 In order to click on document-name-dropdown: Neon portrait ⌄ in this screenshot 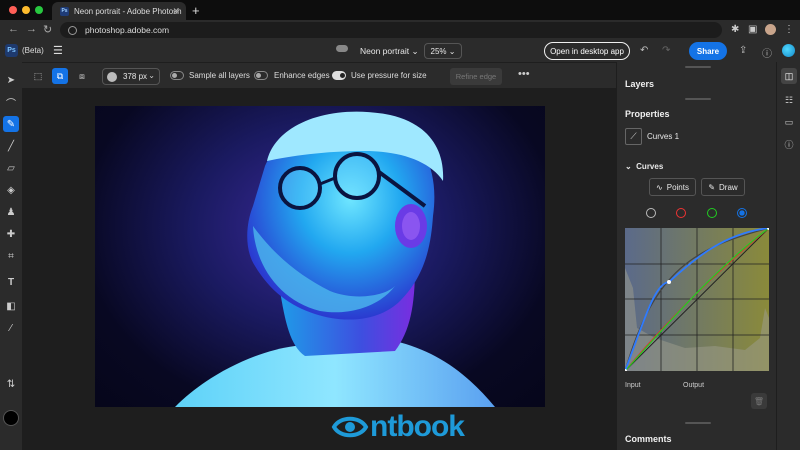, I will do `click(389, 51)`.